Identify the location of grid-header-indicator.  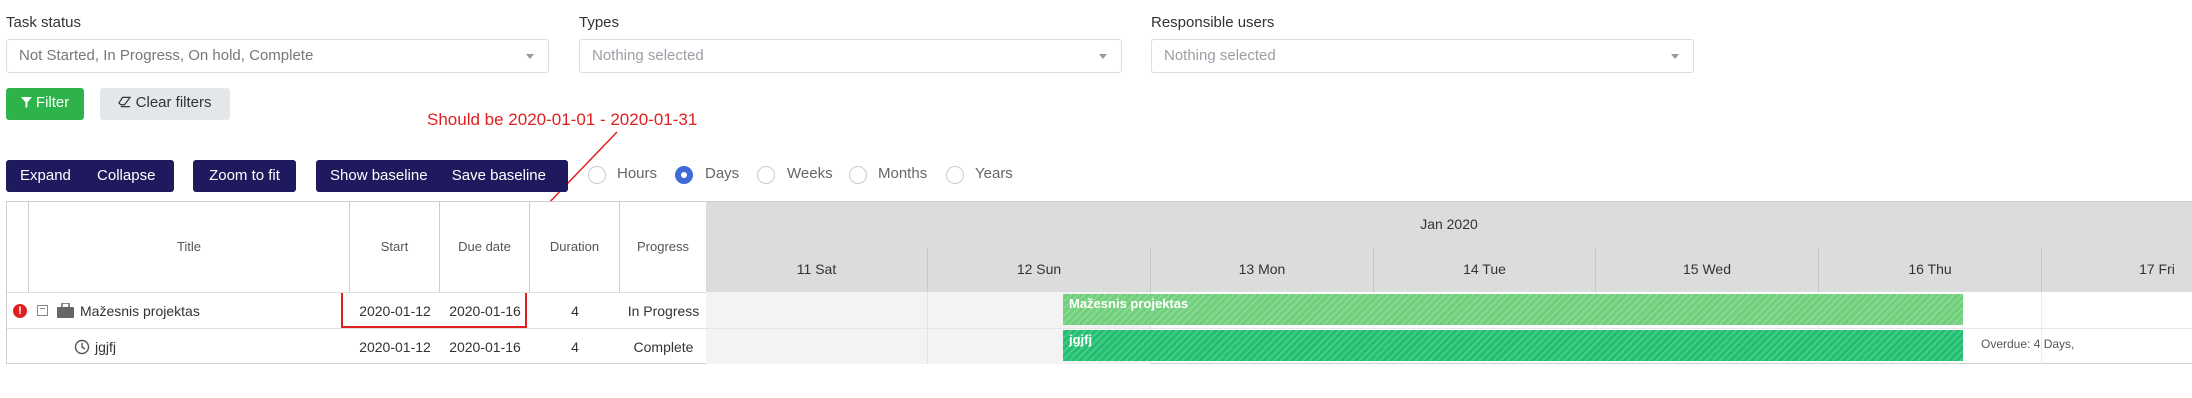
(18, 247).